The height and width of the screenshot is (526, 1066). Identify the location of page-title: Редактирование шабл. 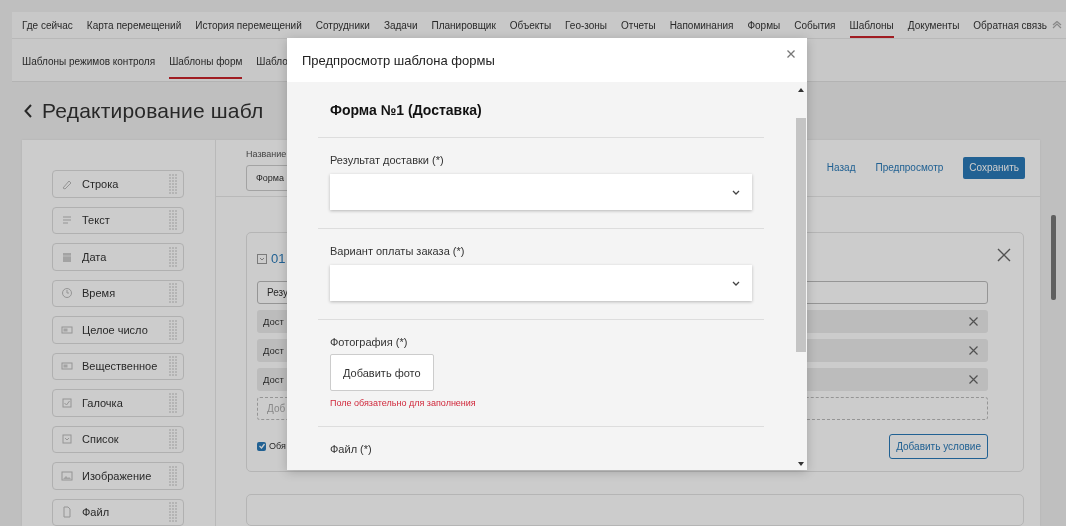
(153, 111).